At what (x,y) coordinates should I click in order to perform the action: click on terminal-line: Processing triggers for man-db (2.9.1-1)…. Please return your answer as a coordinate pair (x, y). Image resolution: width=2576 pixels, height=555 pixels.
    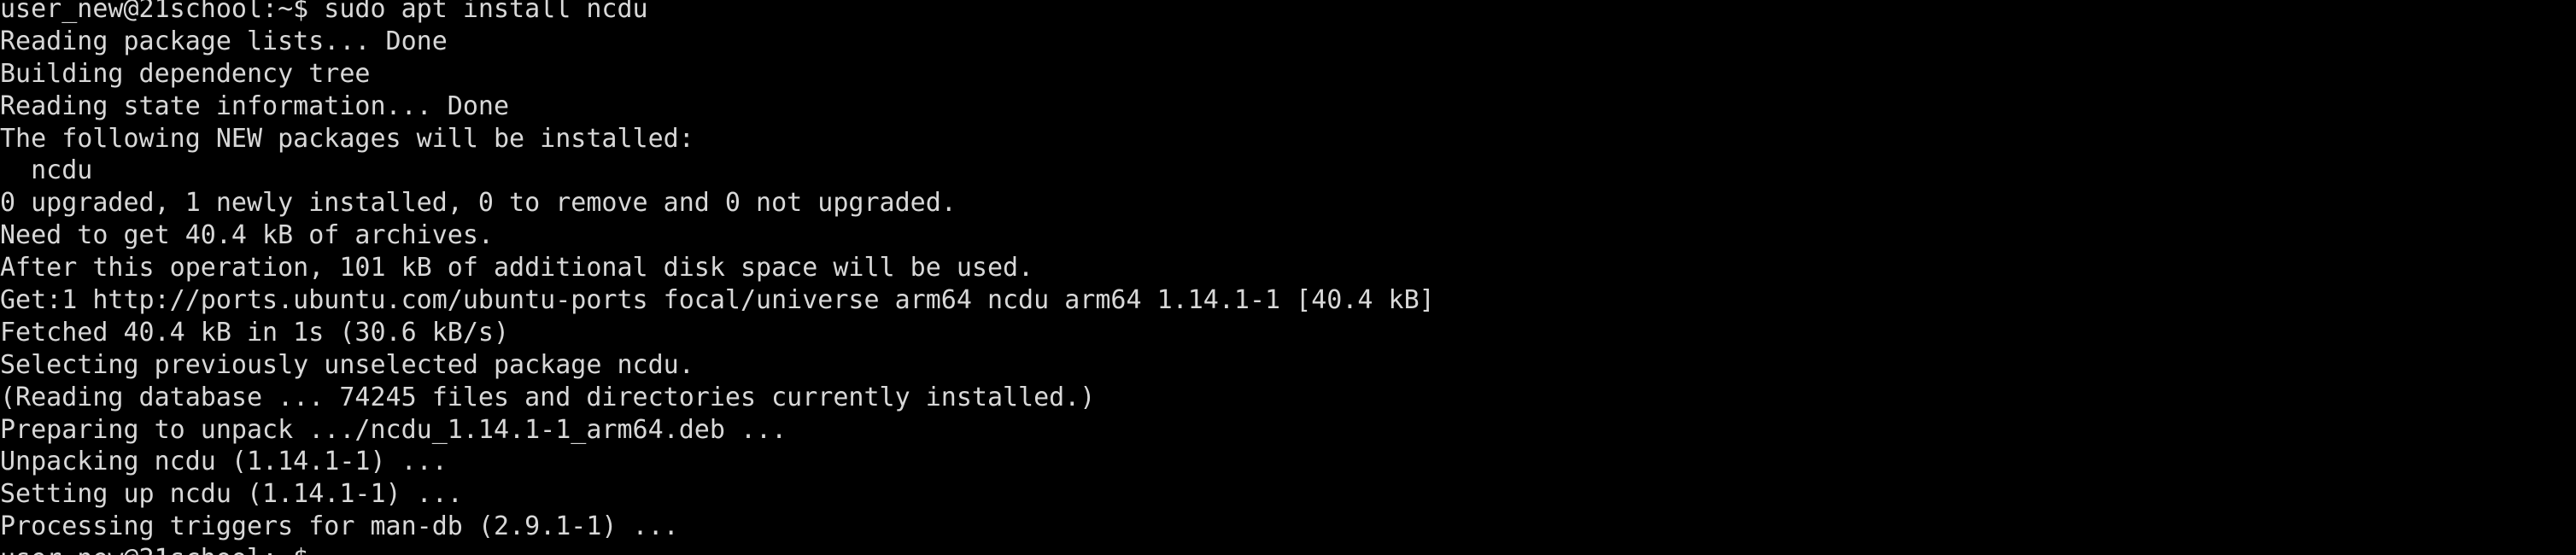
    Looking at the image, I should click on (339, 526).